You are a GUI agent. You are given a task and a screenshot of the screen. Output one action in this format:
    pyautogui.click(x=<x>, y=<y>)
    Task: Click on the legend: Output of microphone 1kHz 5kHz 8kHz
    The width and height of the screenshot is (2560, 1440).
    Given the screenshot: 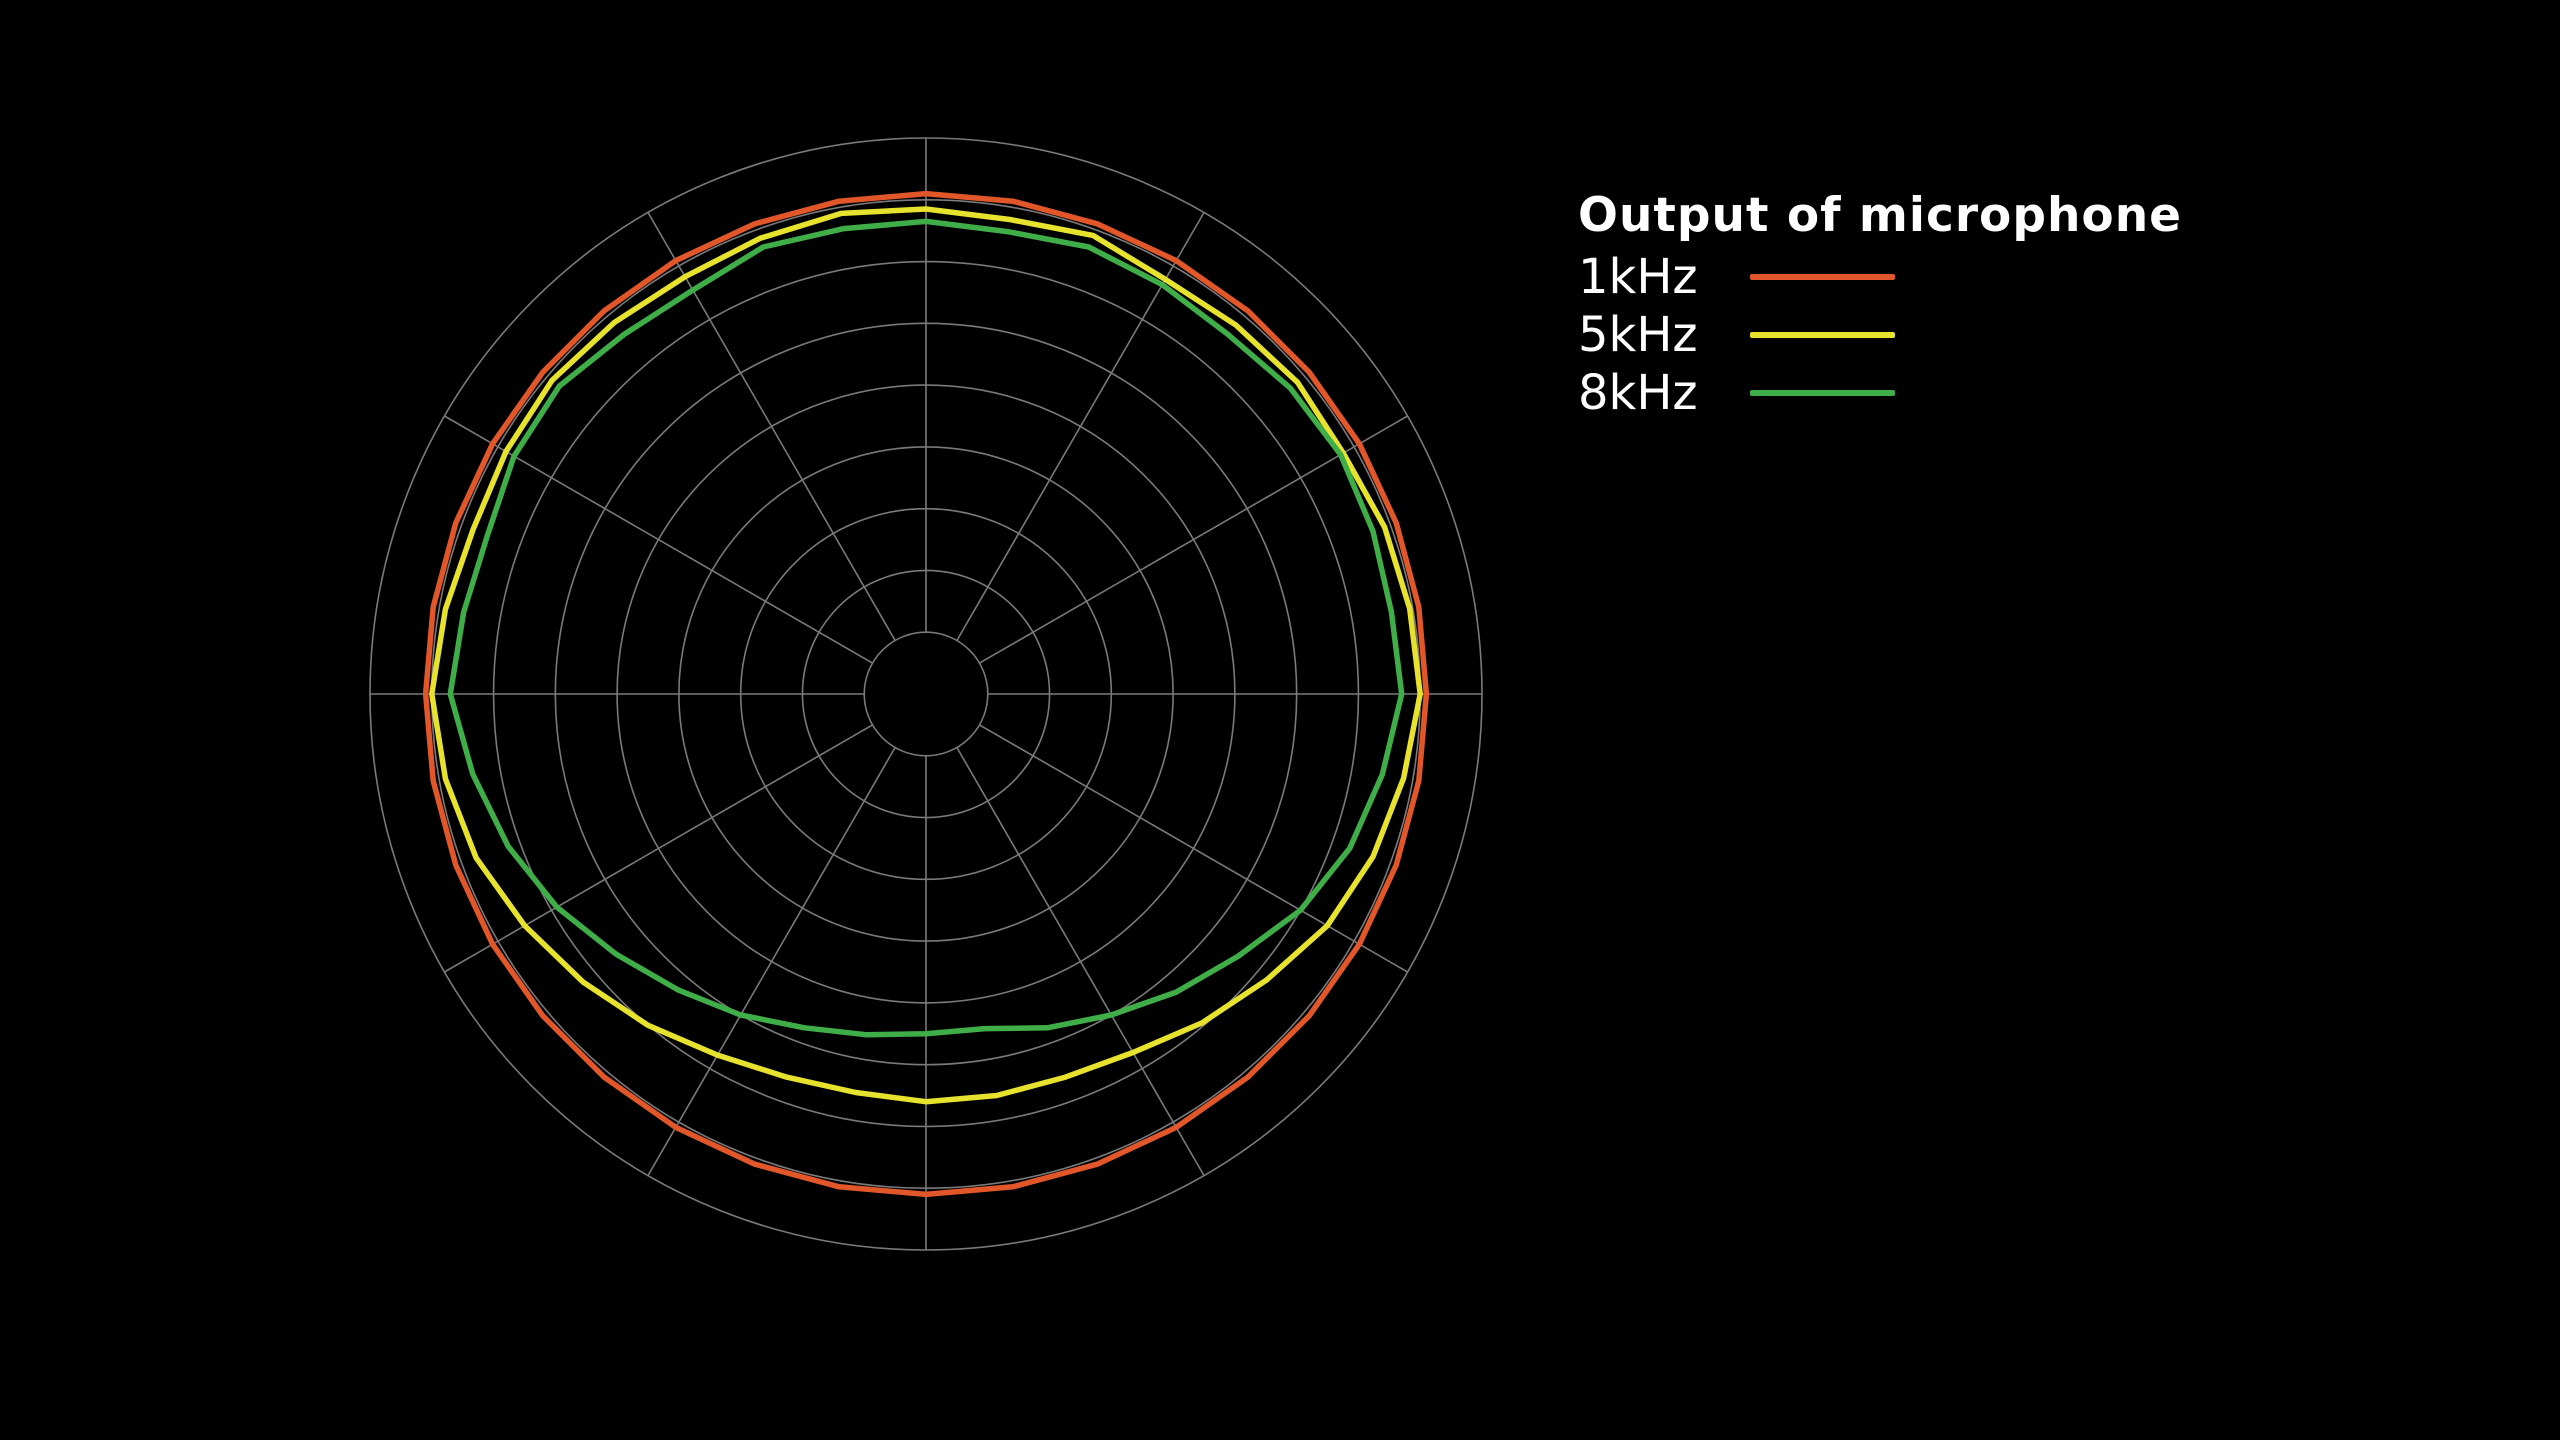 What is the action you would take?
    pyautogui.click(x=1880, y=303)
    